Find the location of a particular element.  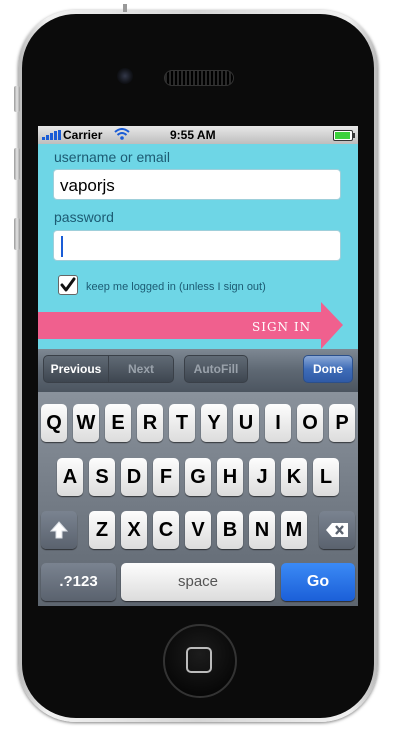

backspace-icon is located at coordinates (337, 530).